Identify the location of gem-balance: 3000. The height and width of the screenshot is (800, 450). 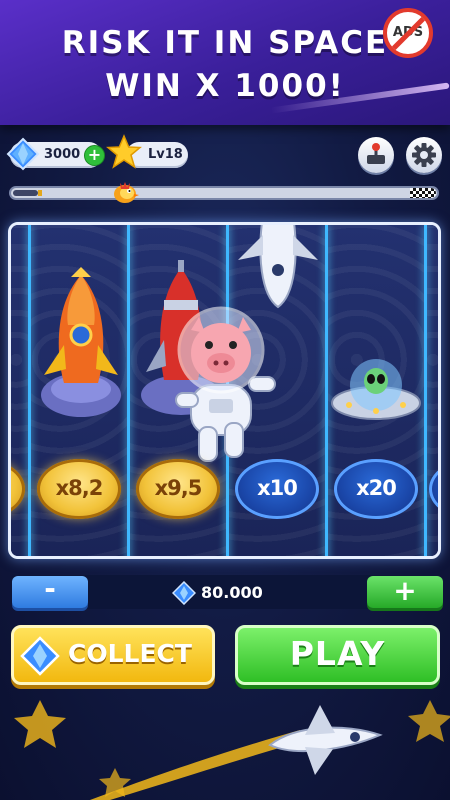
(62, 154).